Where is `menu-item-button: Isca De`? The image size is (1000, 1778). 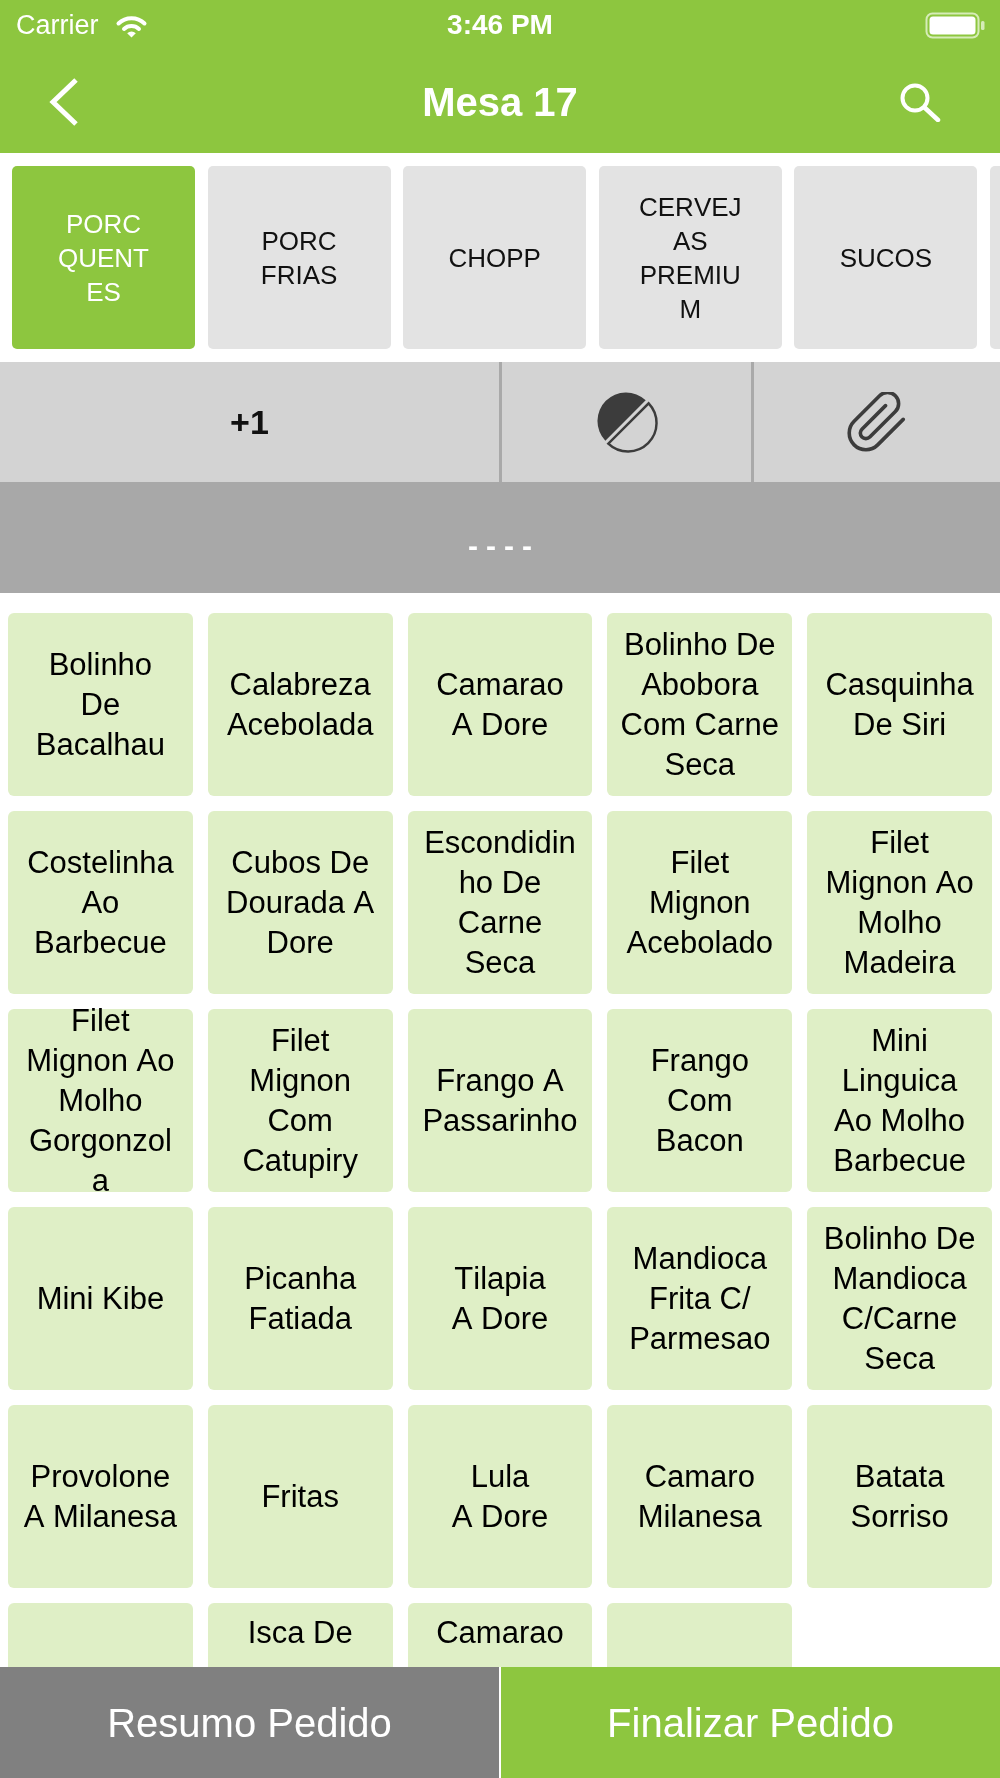
menu-item-button: Isca De is located at coordinates (300, 1635).